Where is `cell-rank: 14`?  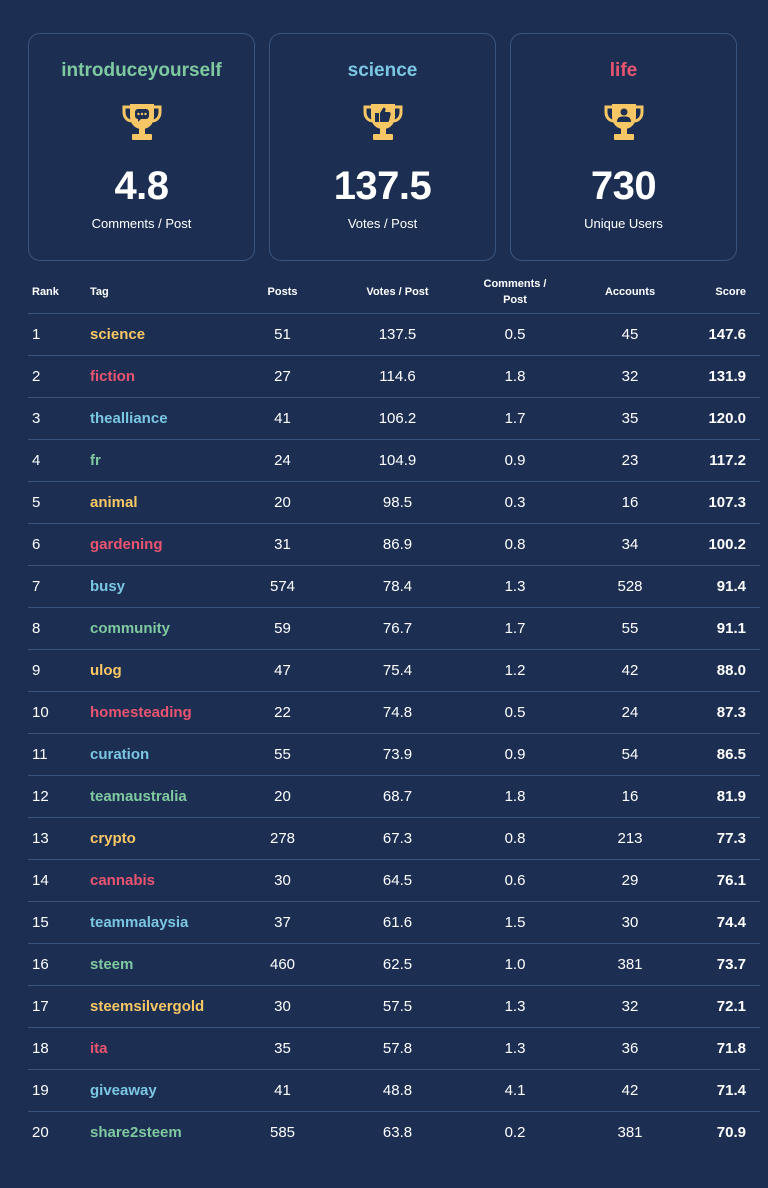
cell-rank: 14 is located at coordinates (57, 880).